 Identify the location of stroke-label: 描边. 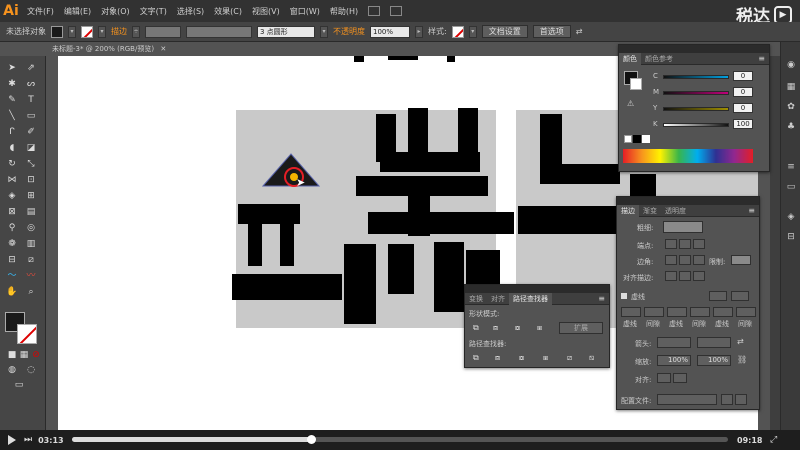
(119, 31).